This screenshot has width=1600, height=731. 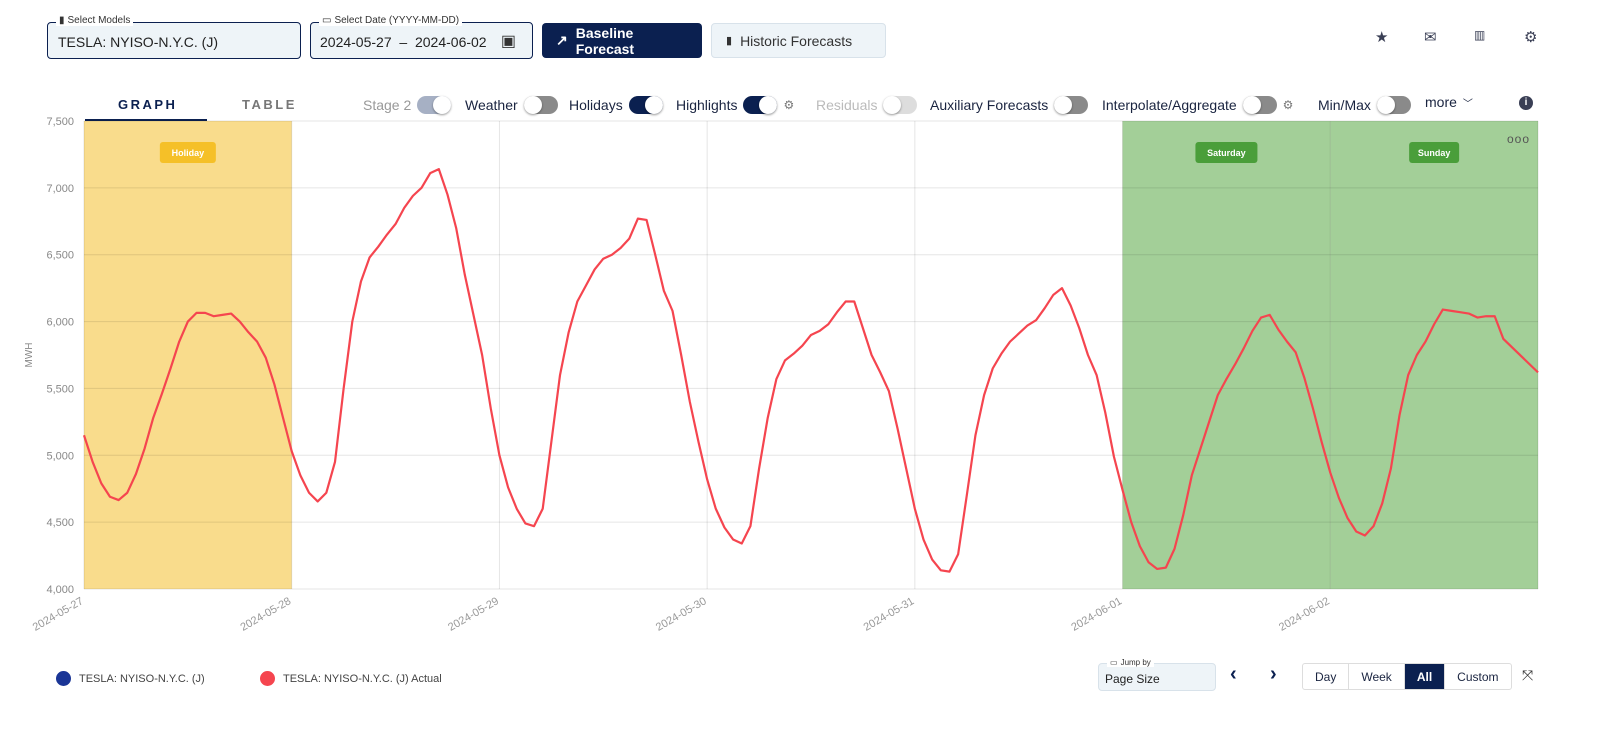 I want to click on mail-icon: ✉, so click(x=1430, y=37).